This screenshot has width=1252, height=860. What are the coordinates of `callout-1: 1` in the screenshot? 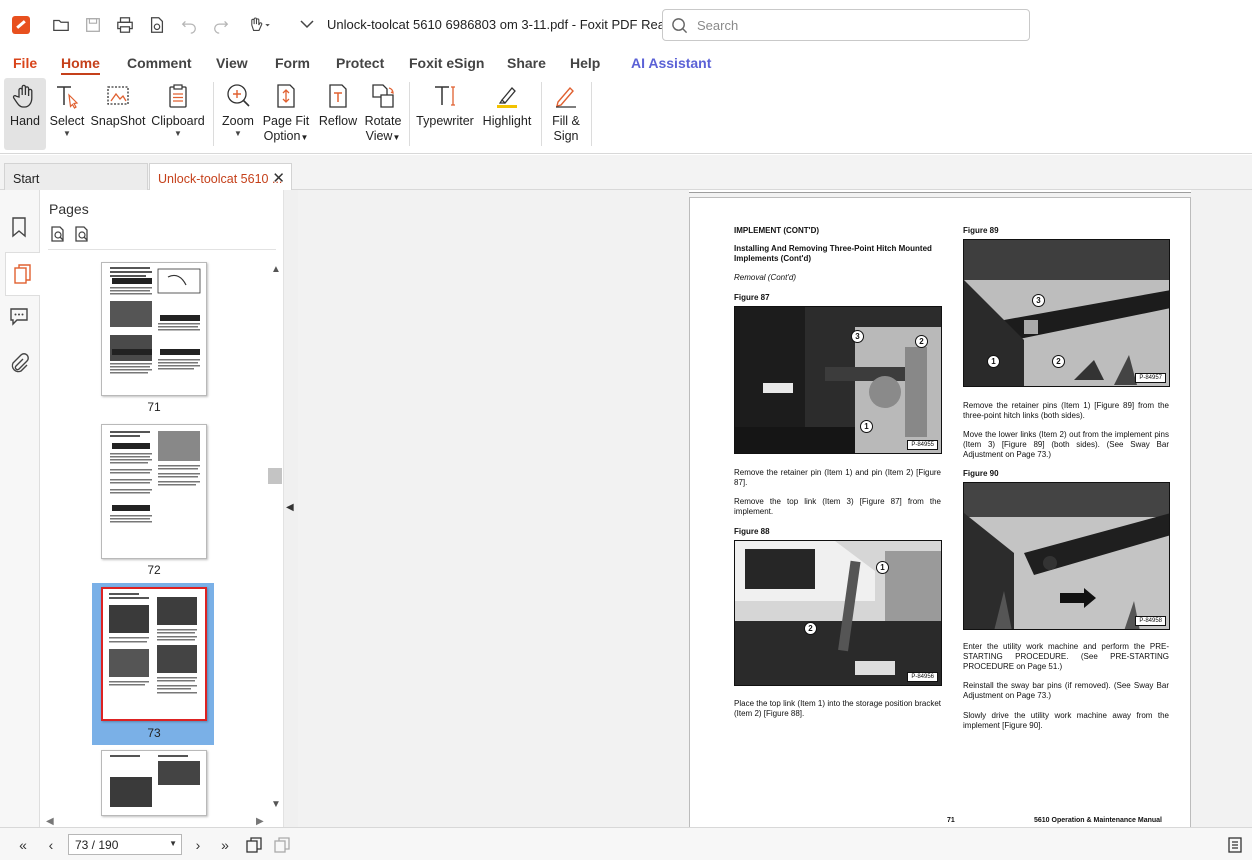 It's located at (866, 426).